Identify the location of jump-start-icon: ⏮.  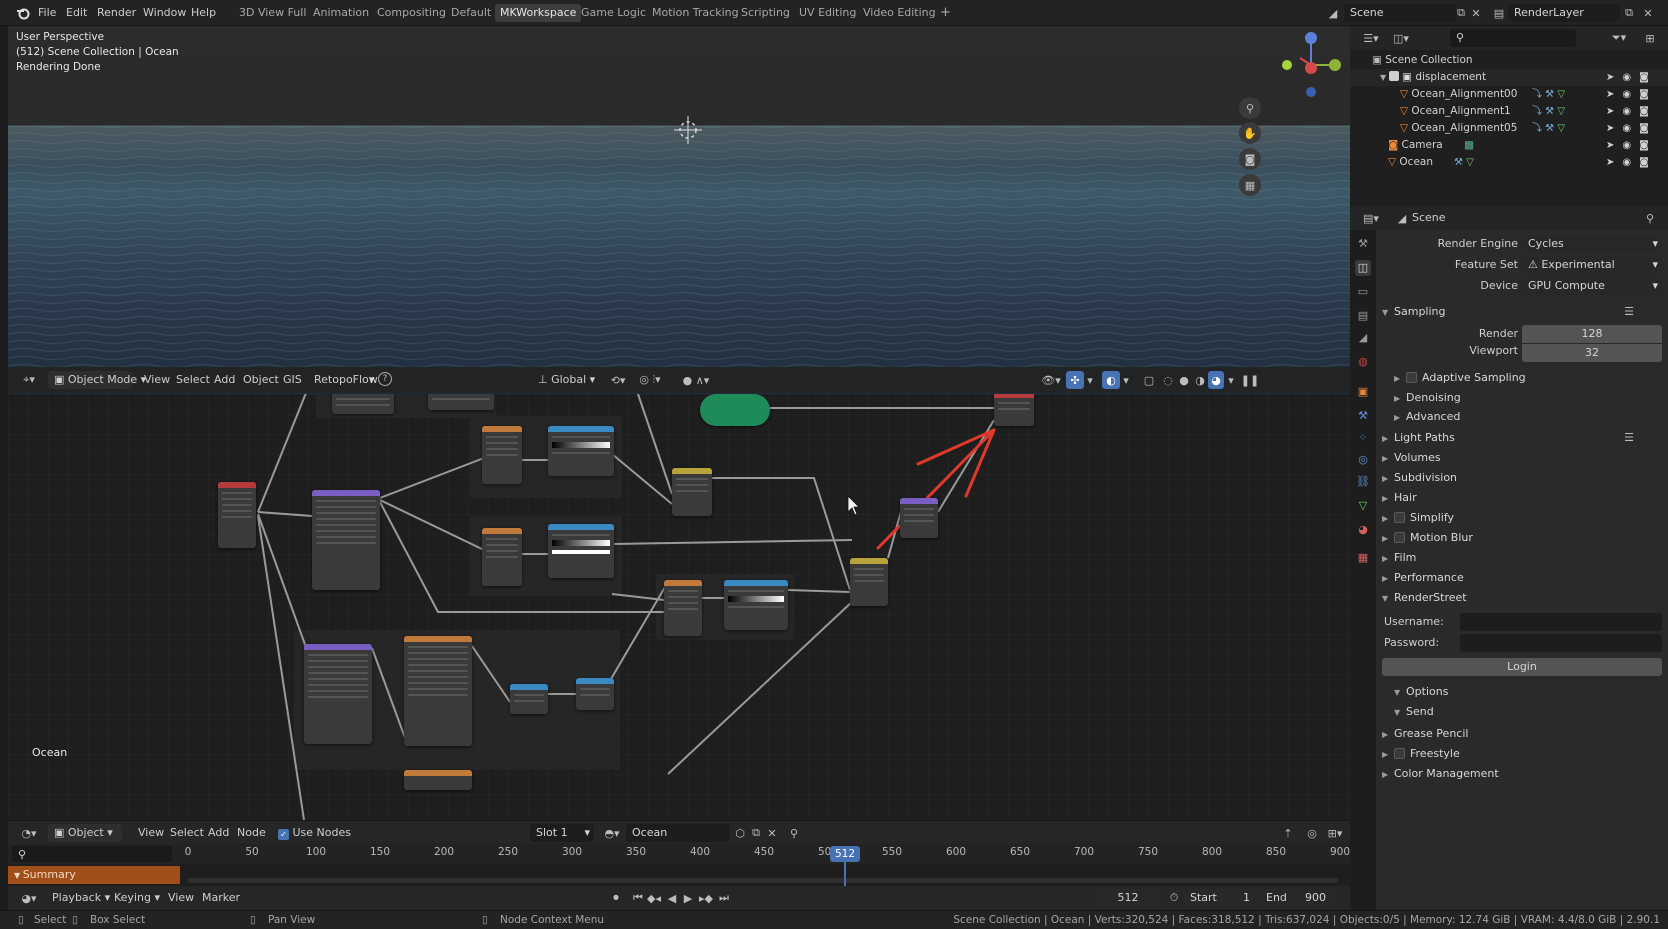
(638, 898).